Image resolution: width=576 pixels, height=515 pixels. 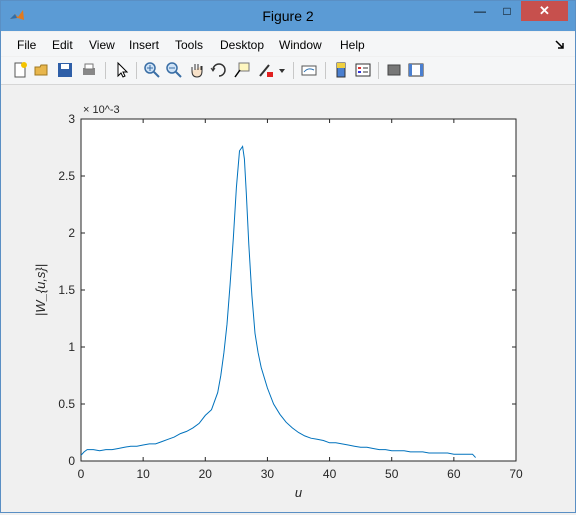 I want to click on print-icon, so click(x=89, y=70).